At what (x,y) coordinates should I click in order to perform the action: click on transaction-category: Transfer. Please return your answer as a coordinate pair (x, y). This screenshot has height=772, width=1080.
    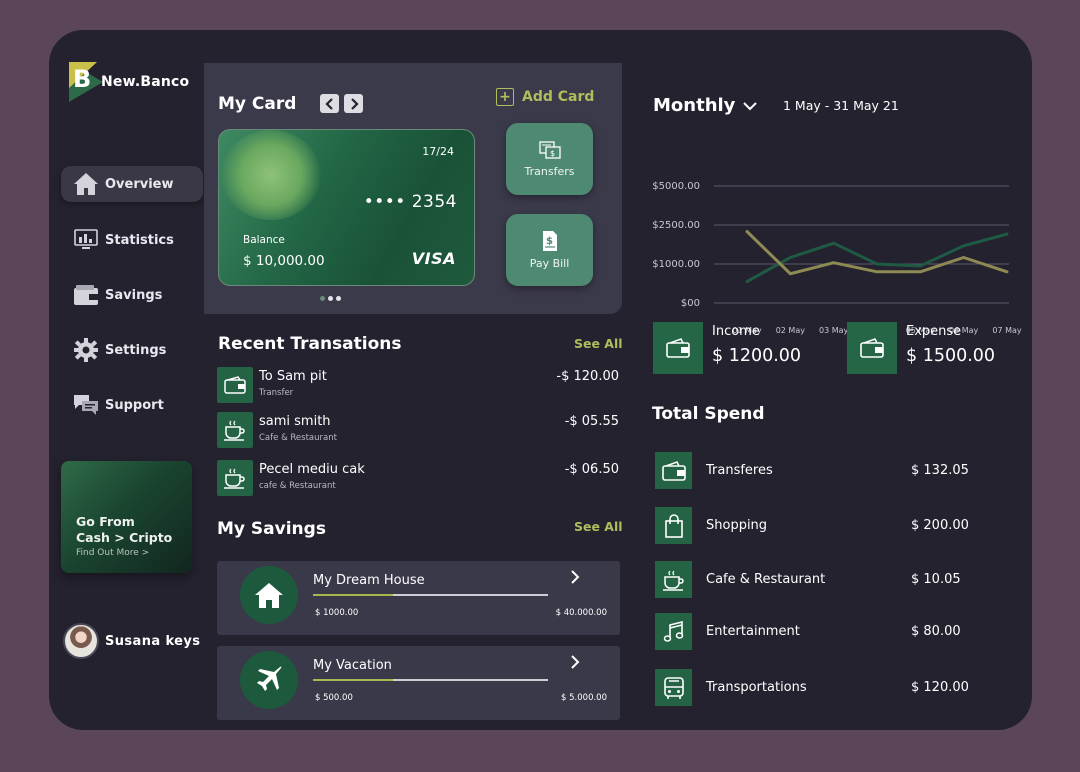
    Looking at the image, I should click on (276, 393).